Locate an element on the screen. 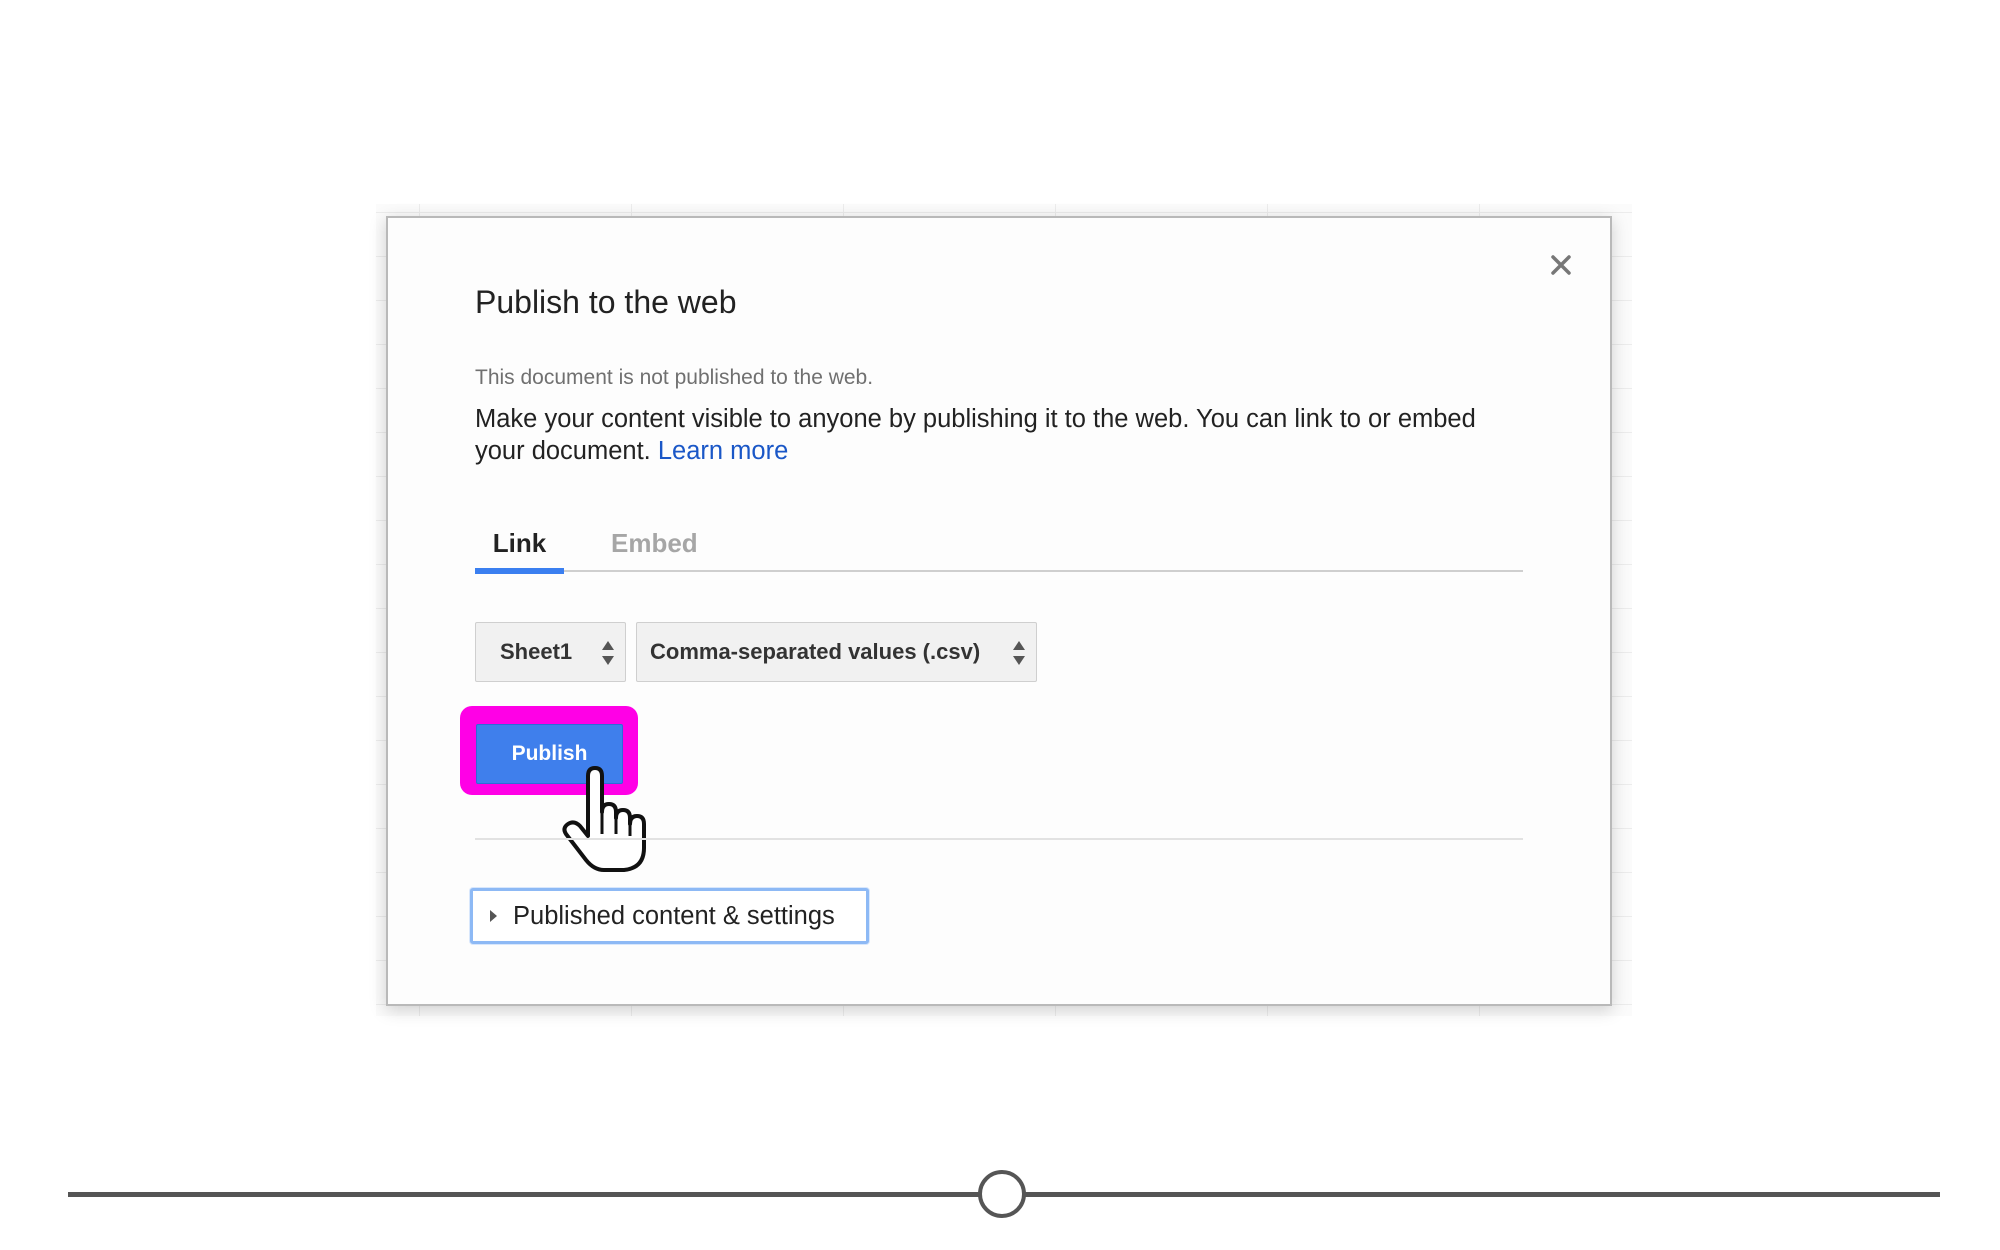  caret-right-icon is located at coordinates (493, 916).